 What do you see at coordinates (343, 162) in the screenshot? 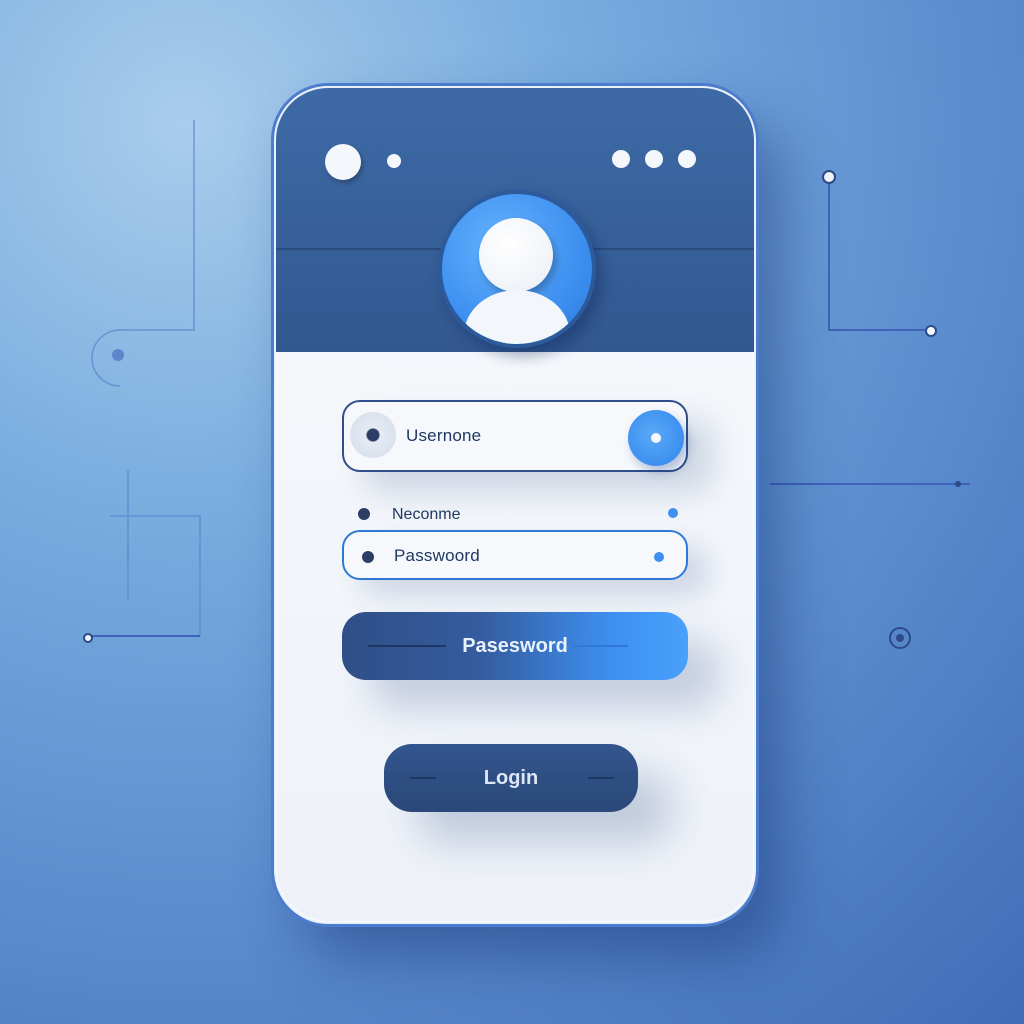
I see `camera-icon` at bounding box center [343, 162].